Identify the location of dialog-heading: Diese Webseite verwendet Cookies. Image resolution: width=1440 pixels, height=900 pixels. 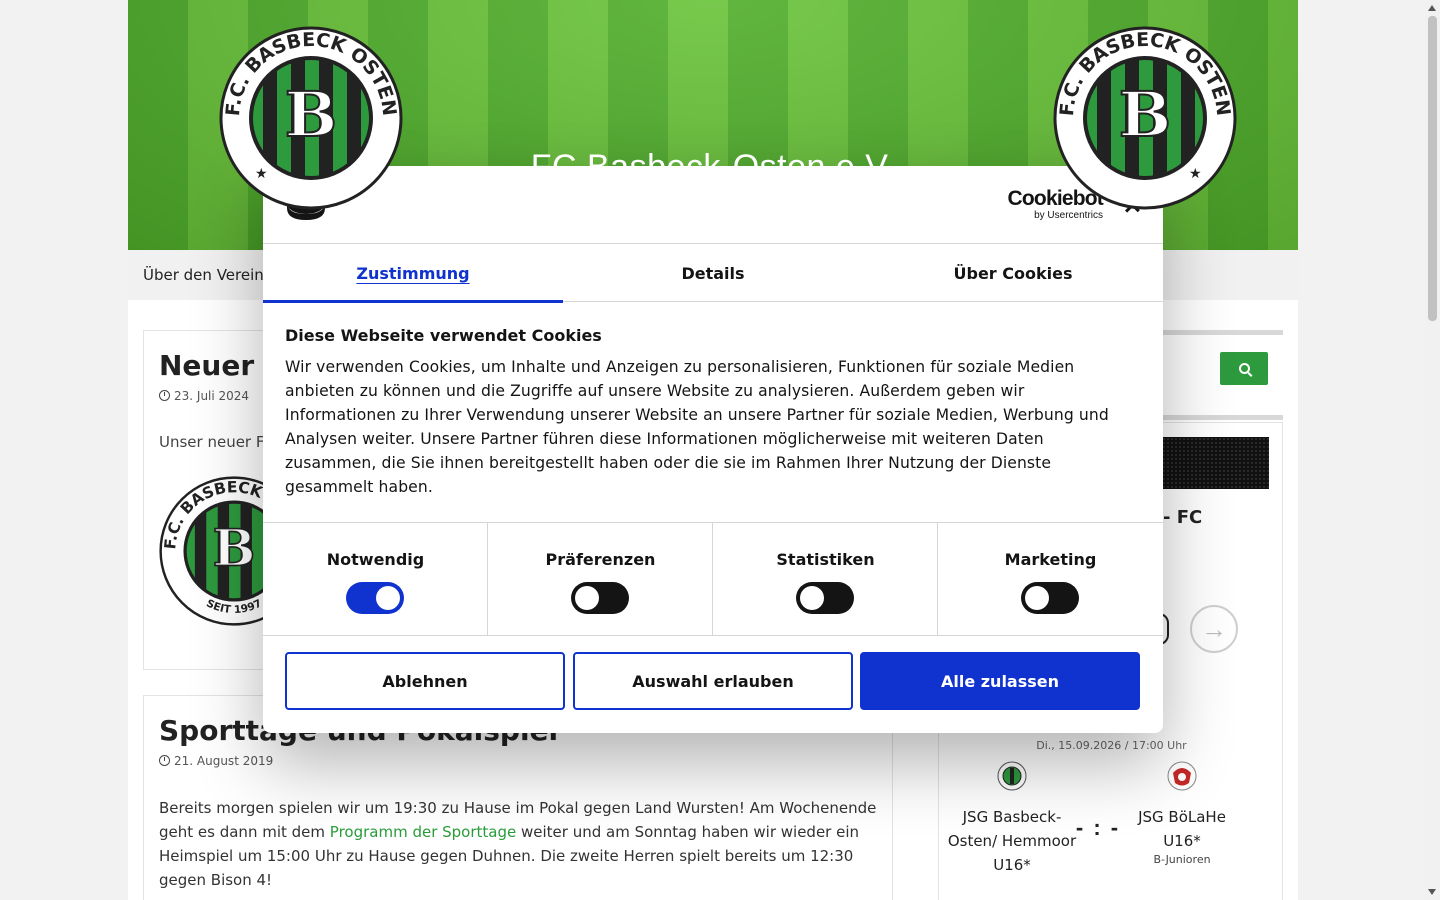
(443, 335).